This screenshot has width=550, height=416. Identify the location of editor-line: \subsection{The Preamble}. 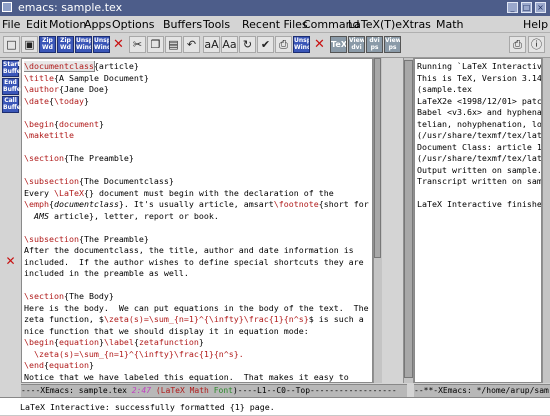
(198, 240).